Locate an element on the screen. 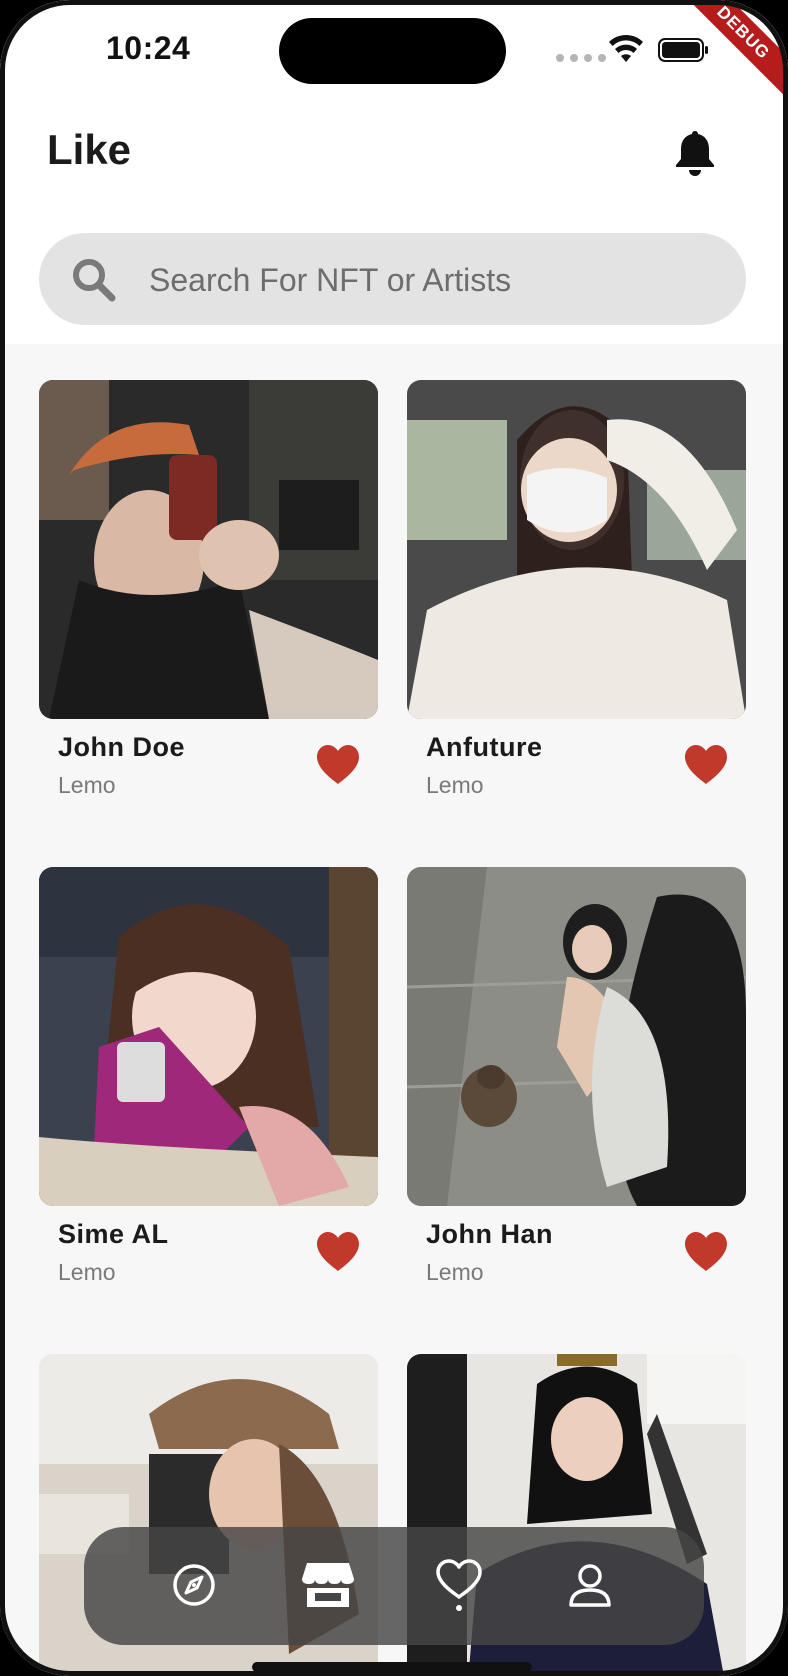 Image resolution: width=788 pixels, height=1676 pixels. nft-name: Sime AL is located at coordinates (113, 1234).